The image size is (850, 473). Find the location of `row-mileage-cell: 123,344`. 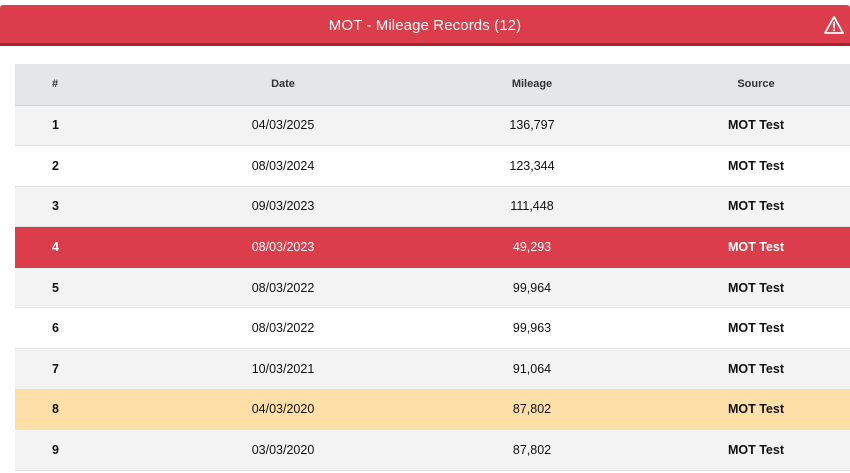

row-mileage-cell: 123,344 is located at coordinates (532, 166).